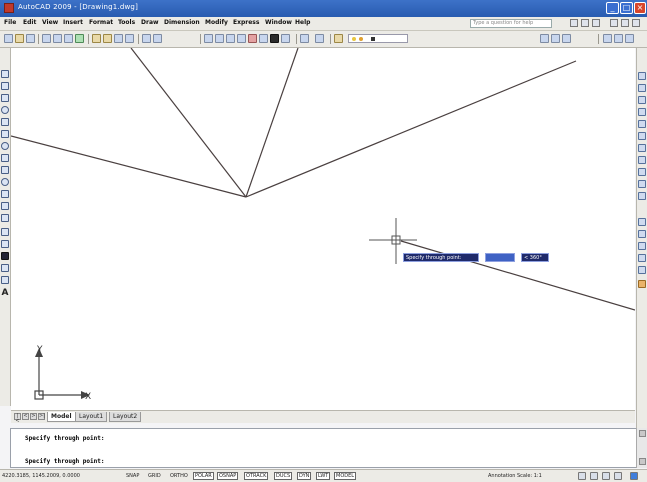  What do you see at coordinates (642, 284) in the screenshot?
I see `explode-icon` at bounding box center [642, 284].